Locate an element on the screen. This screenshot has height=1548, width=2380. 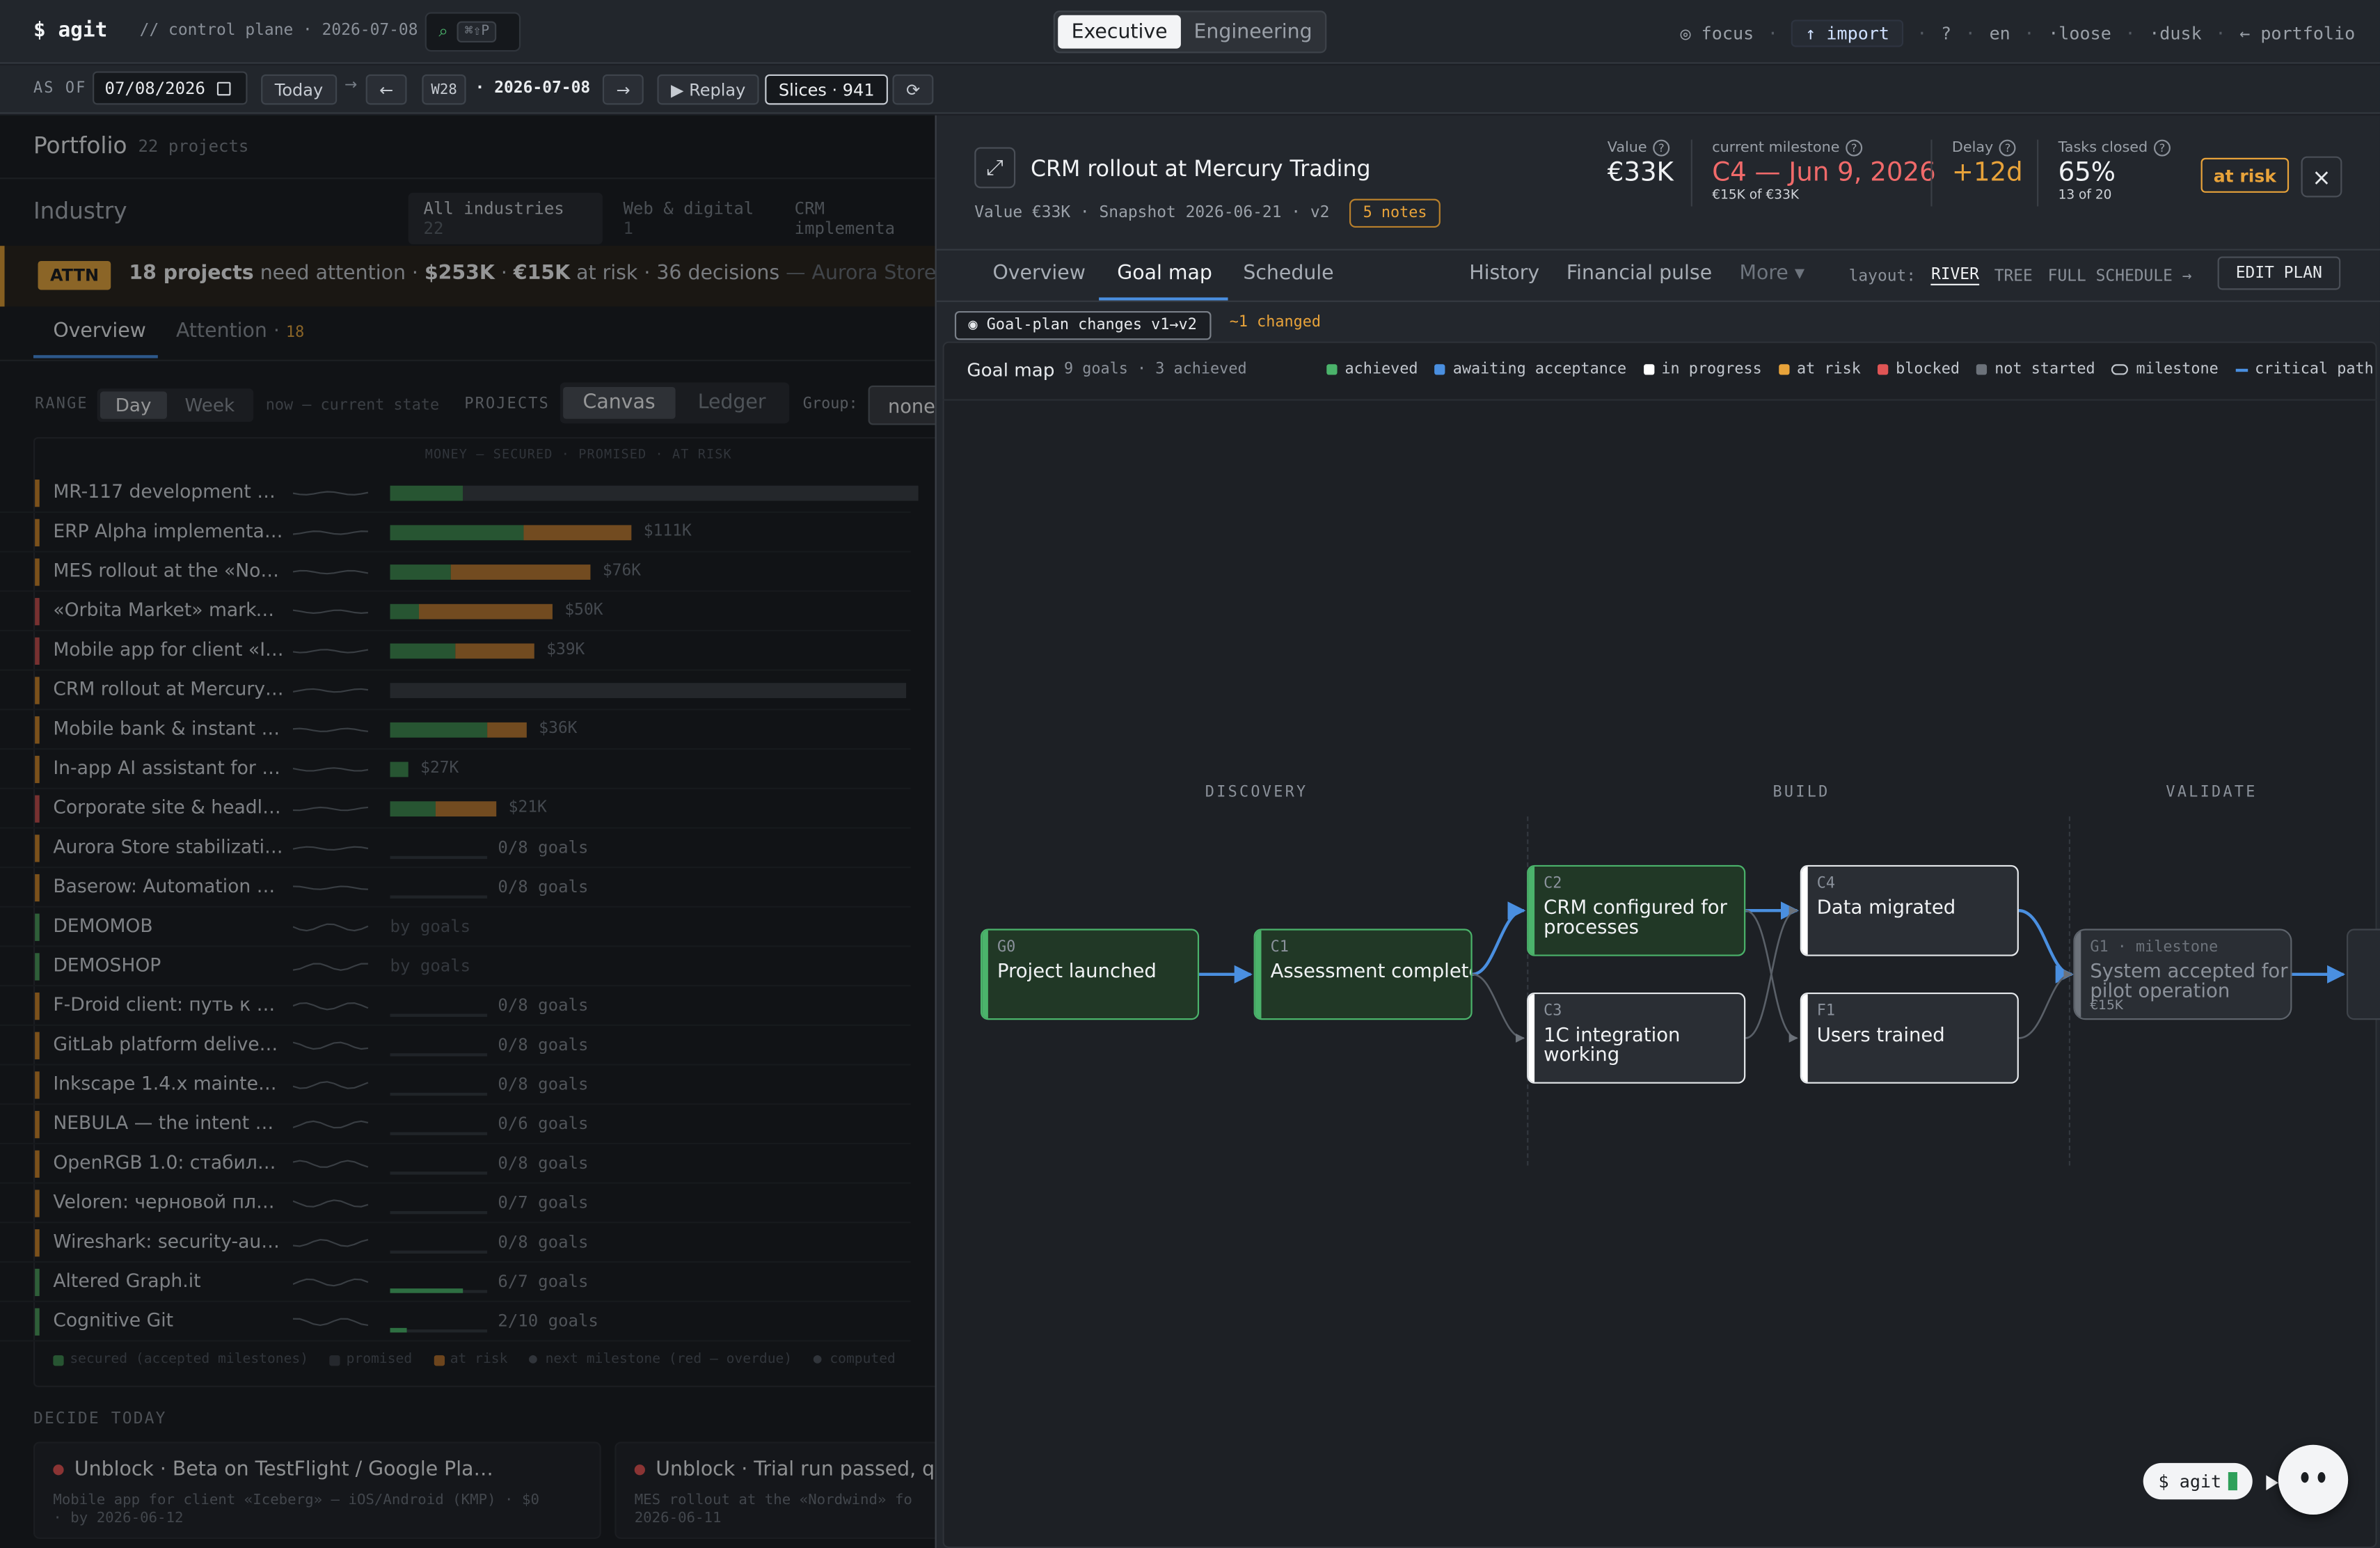
mode-engineering: Engineering is located at coordinates (1253, 32).